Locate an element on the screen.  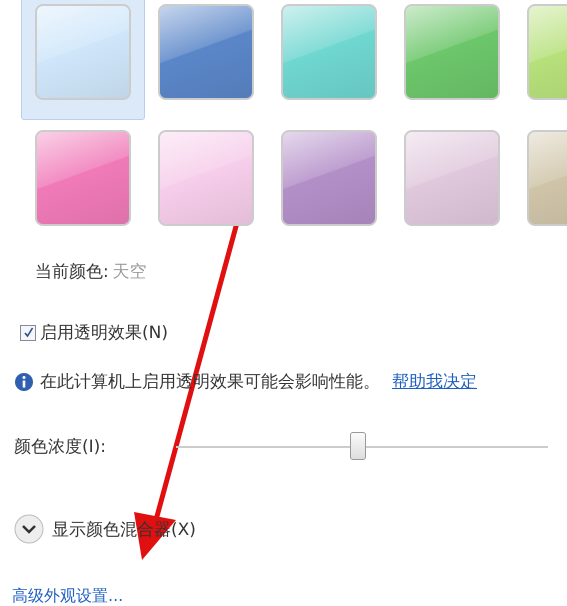
info-icon is located at coordinates (24, 382).